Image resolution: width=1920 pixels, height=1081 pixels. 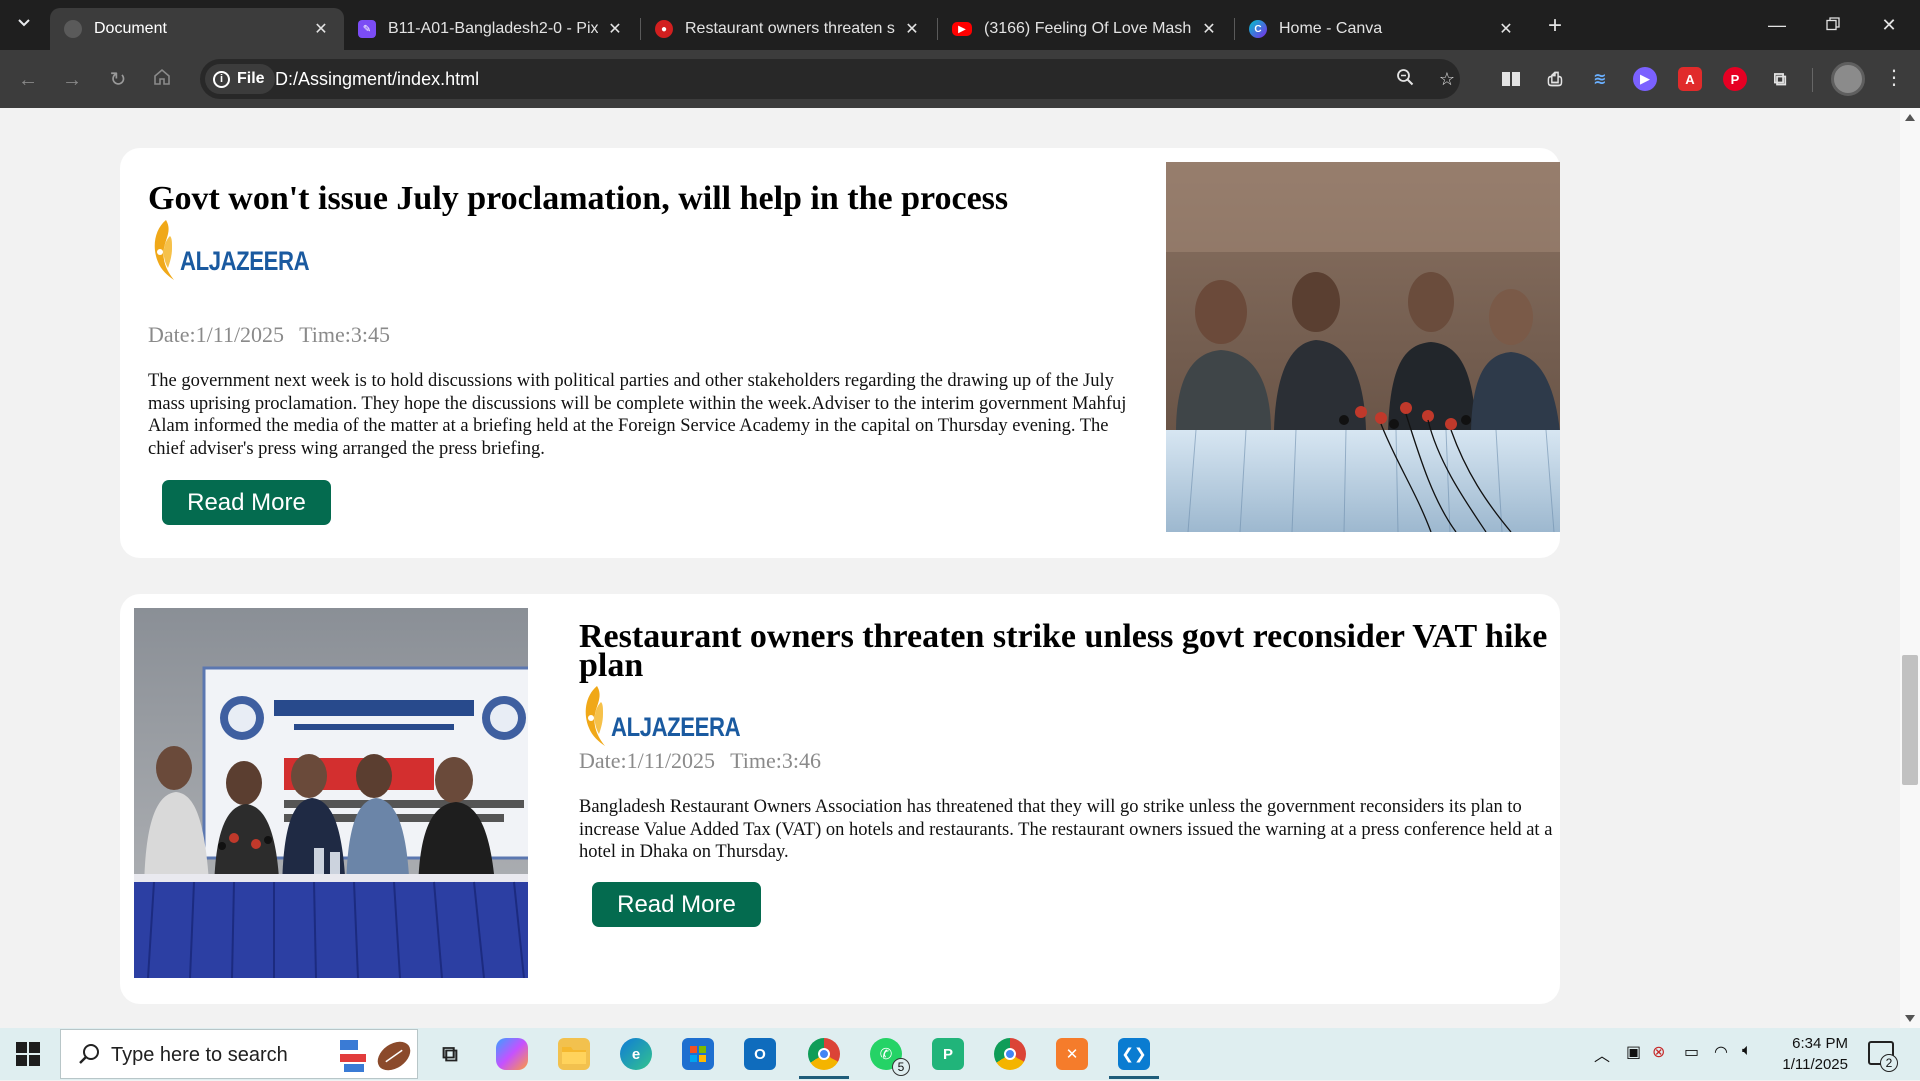 What do you see at coordinates (376, 1055) in the screenshot?
I see `search-highlight-image` at bounding box center [376, 1055].